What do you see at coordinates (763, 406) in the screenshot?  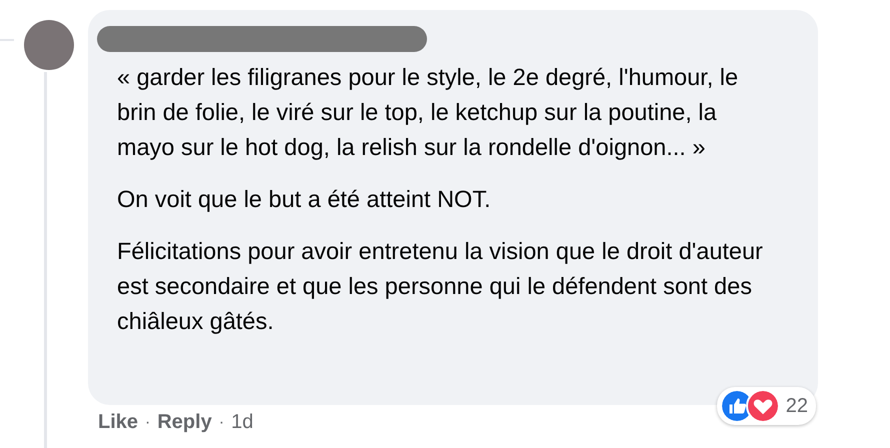 I see `heart-icon` at bounding box center [763, 406].